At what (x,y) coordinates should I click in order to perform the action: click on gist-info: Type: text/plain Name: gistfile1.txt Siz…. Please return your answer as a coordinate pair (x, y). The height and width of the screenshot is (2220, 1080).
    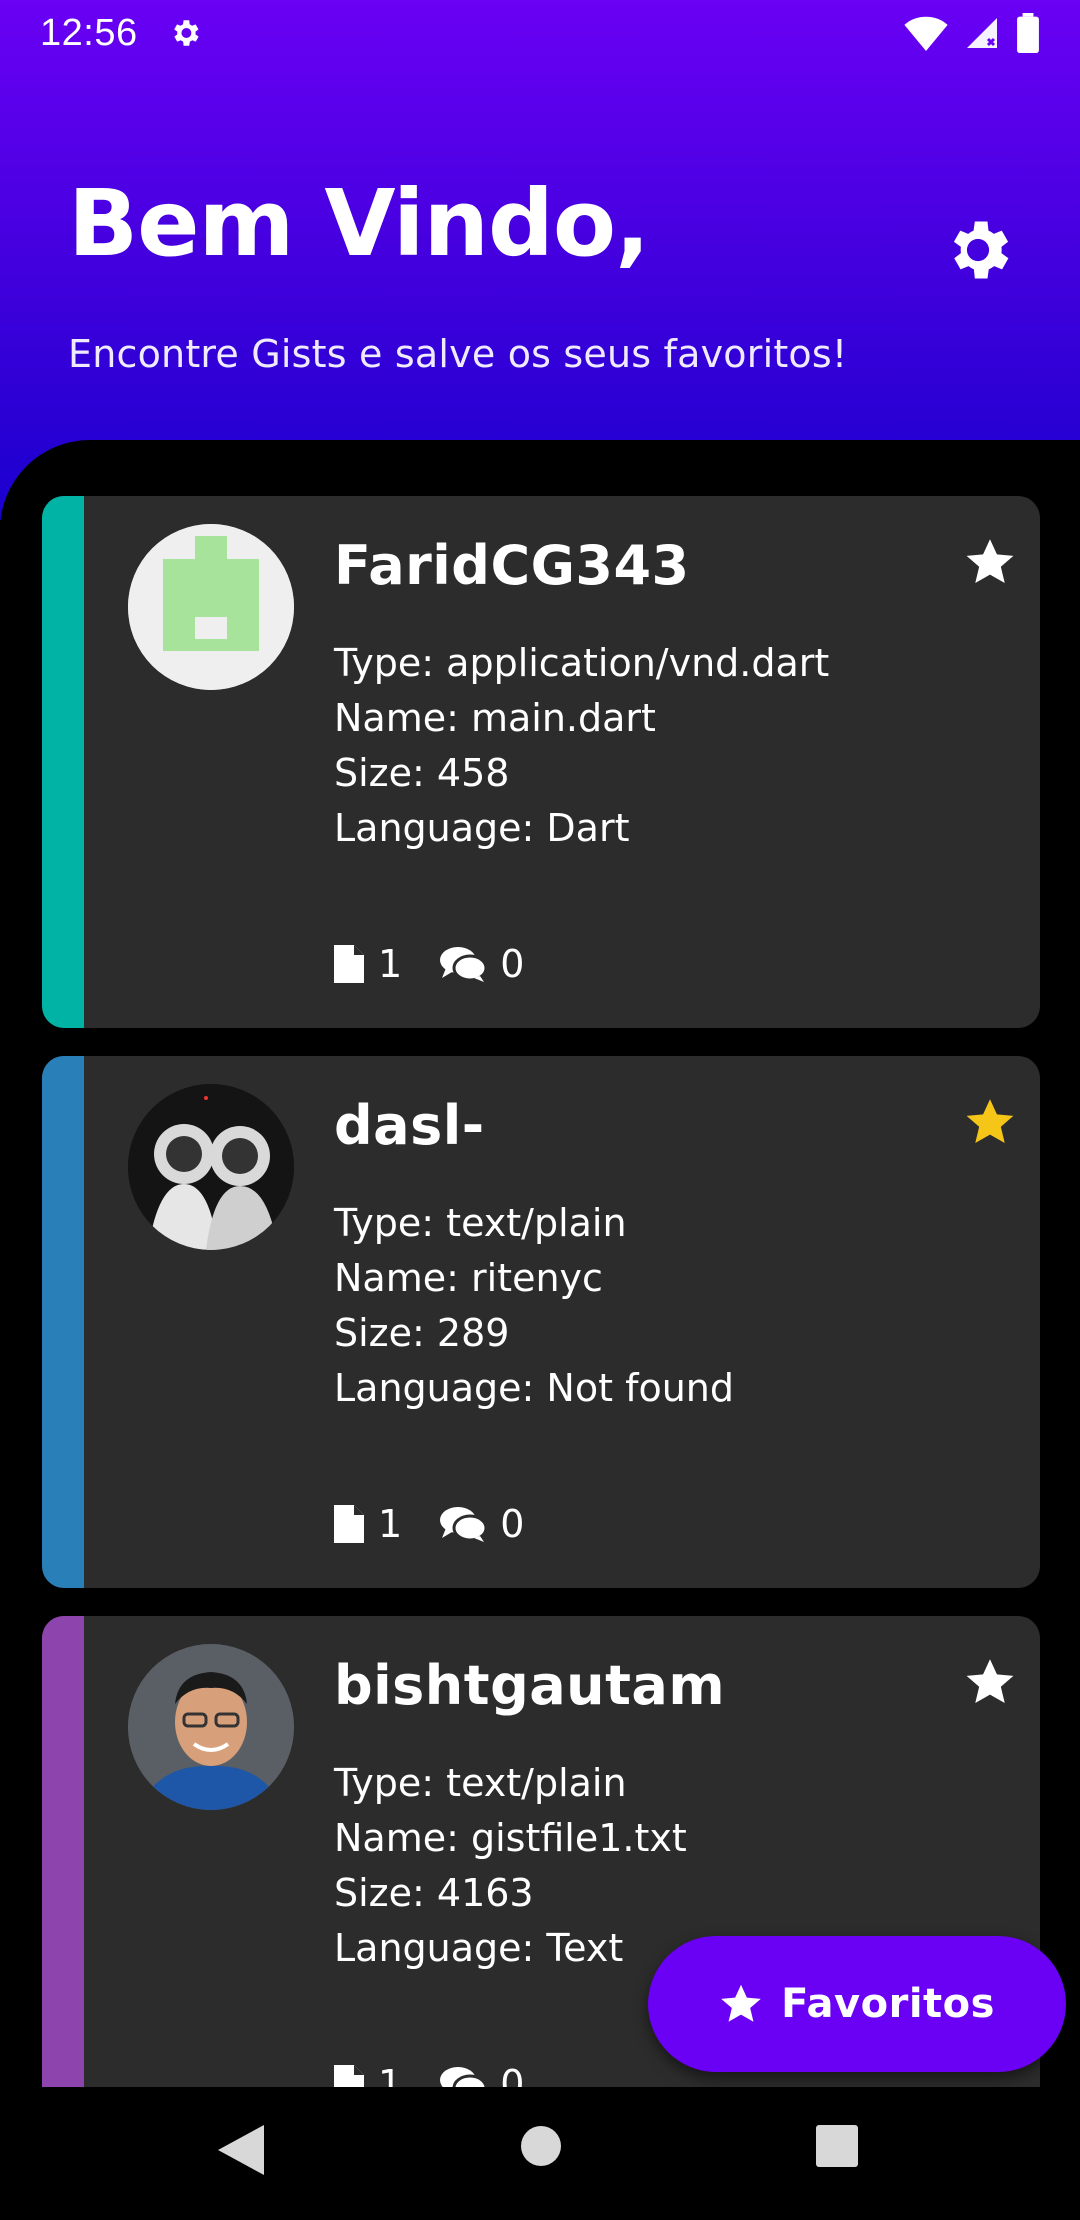
    Looking at the image, I should click on (510, 1866).